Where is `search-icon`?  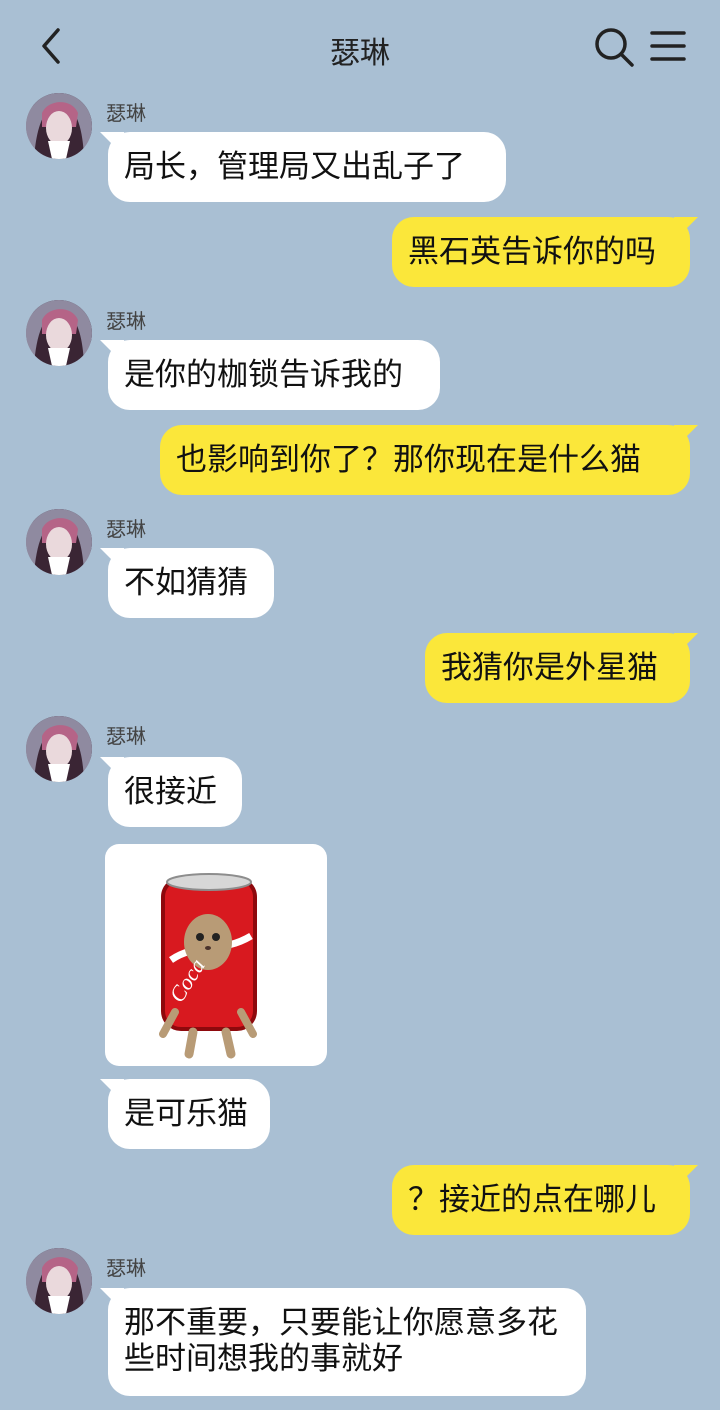
search-icon is located at coordinates (614, 47).